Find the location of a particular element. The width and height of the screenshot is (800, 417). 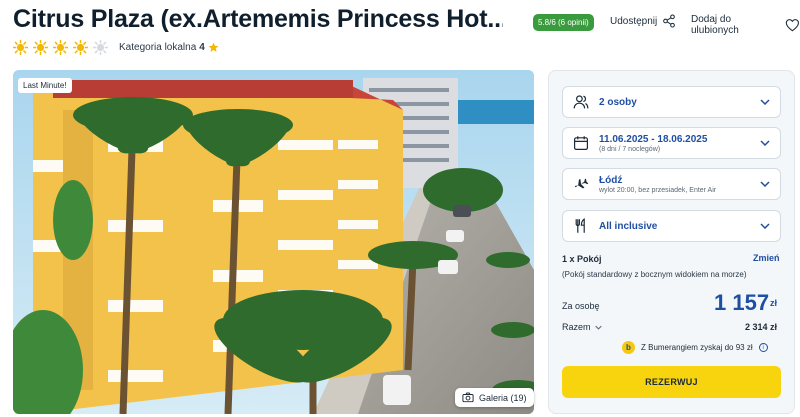

departure-details: wylot 20:00, bez przesiadek, Enter Air is located at coordinates (658, 190).